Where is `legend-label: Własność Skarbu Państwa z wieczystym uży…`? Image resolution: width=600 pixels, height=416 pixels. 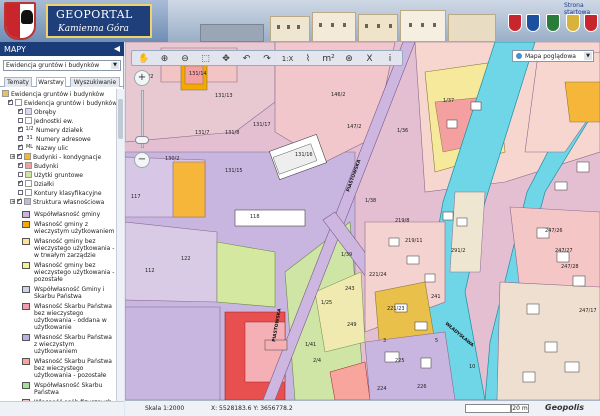
legend-label: Własność Skarbu Państwa z wieczystym uży… is located at coordinates (73, 344).